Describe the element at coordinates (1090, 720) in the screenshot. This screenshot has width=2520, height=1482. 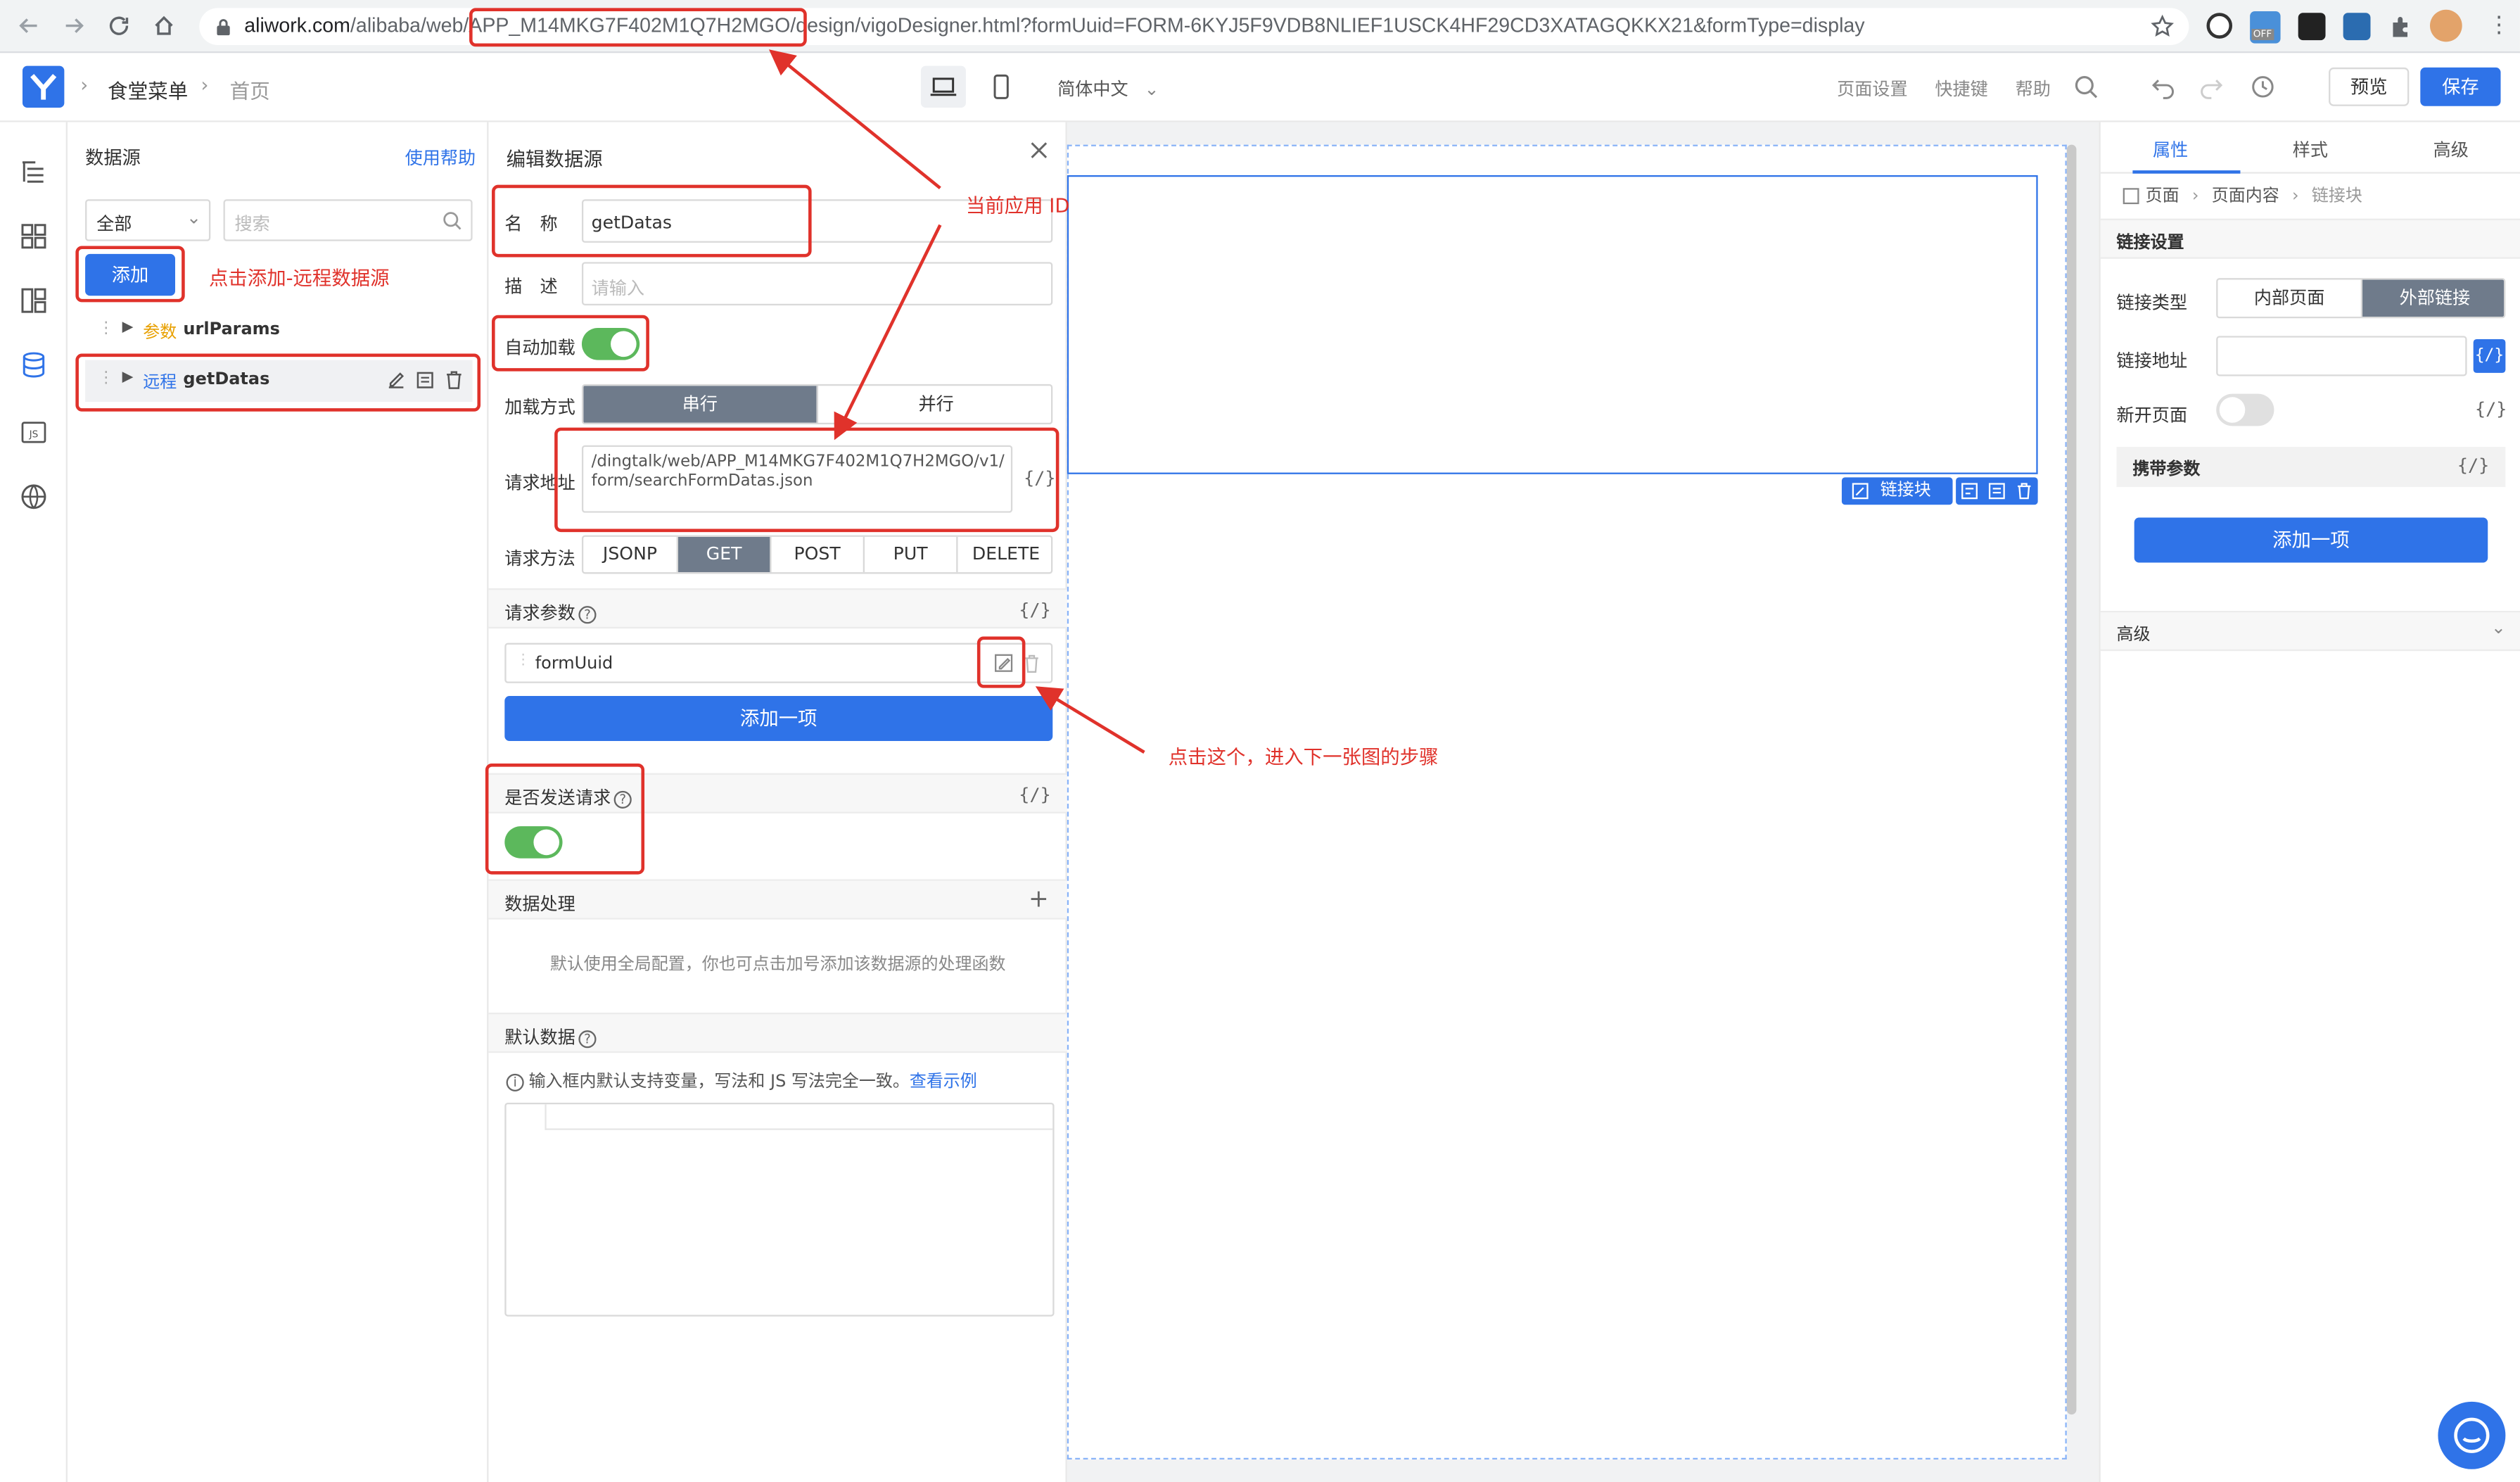
I see `arrow-to-edit-param` at that location.